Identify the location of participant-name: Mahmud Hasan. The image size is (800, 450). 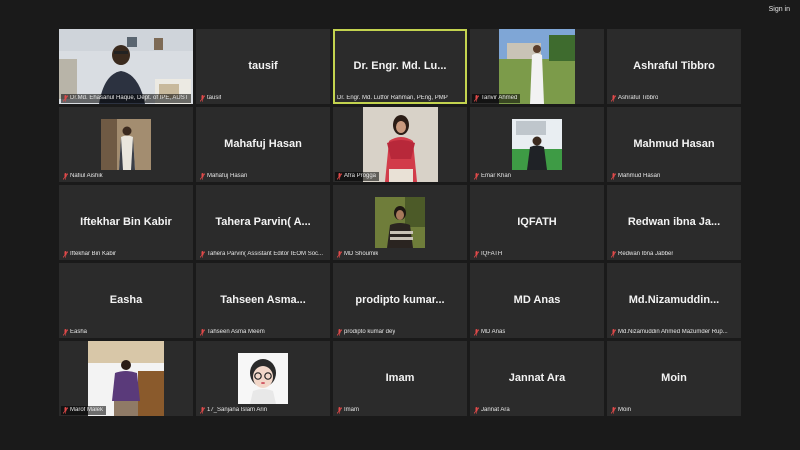
(674, 143).